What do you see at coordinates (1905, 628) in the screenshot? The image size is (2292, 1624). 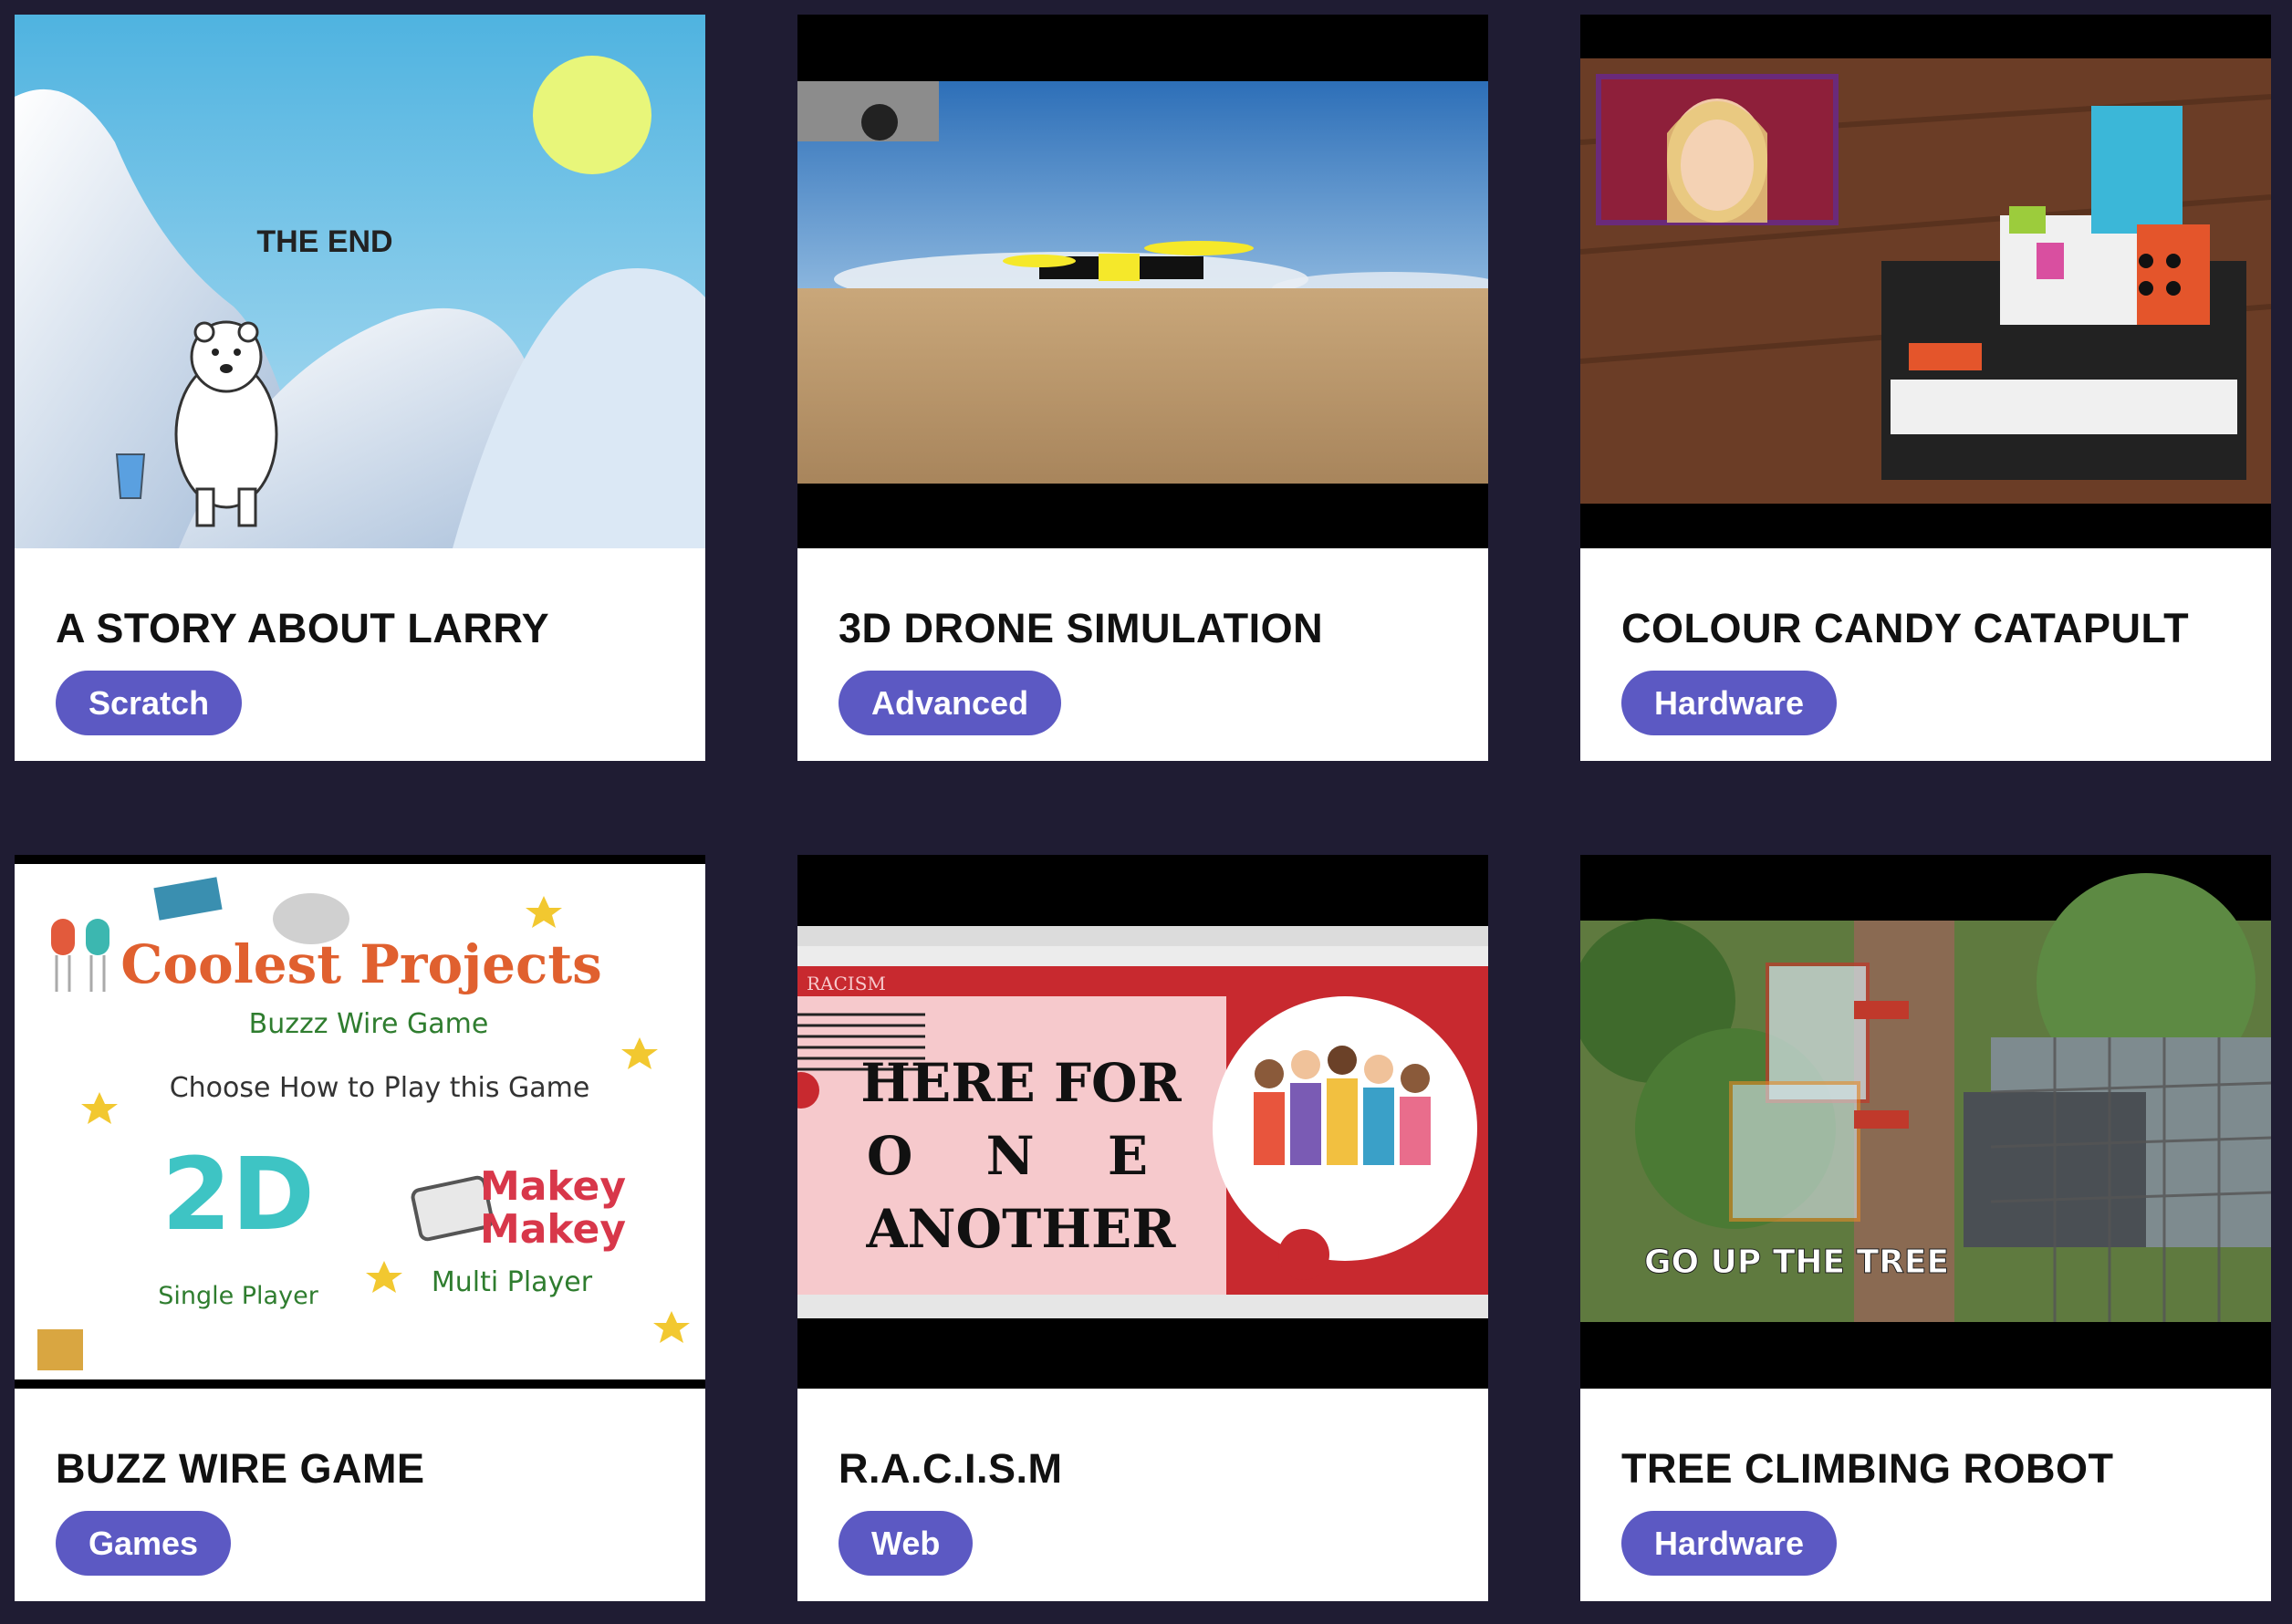 I see `project-title: COLOUR CANDY CATAPULT` at bounding box center [1905, 628].